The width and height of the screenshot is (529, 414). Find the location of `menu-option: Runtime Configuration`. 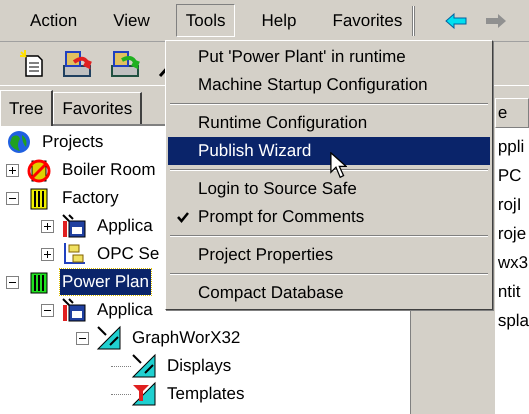

menu-option: Runtime Configuration is located at coordinates (329, 123).